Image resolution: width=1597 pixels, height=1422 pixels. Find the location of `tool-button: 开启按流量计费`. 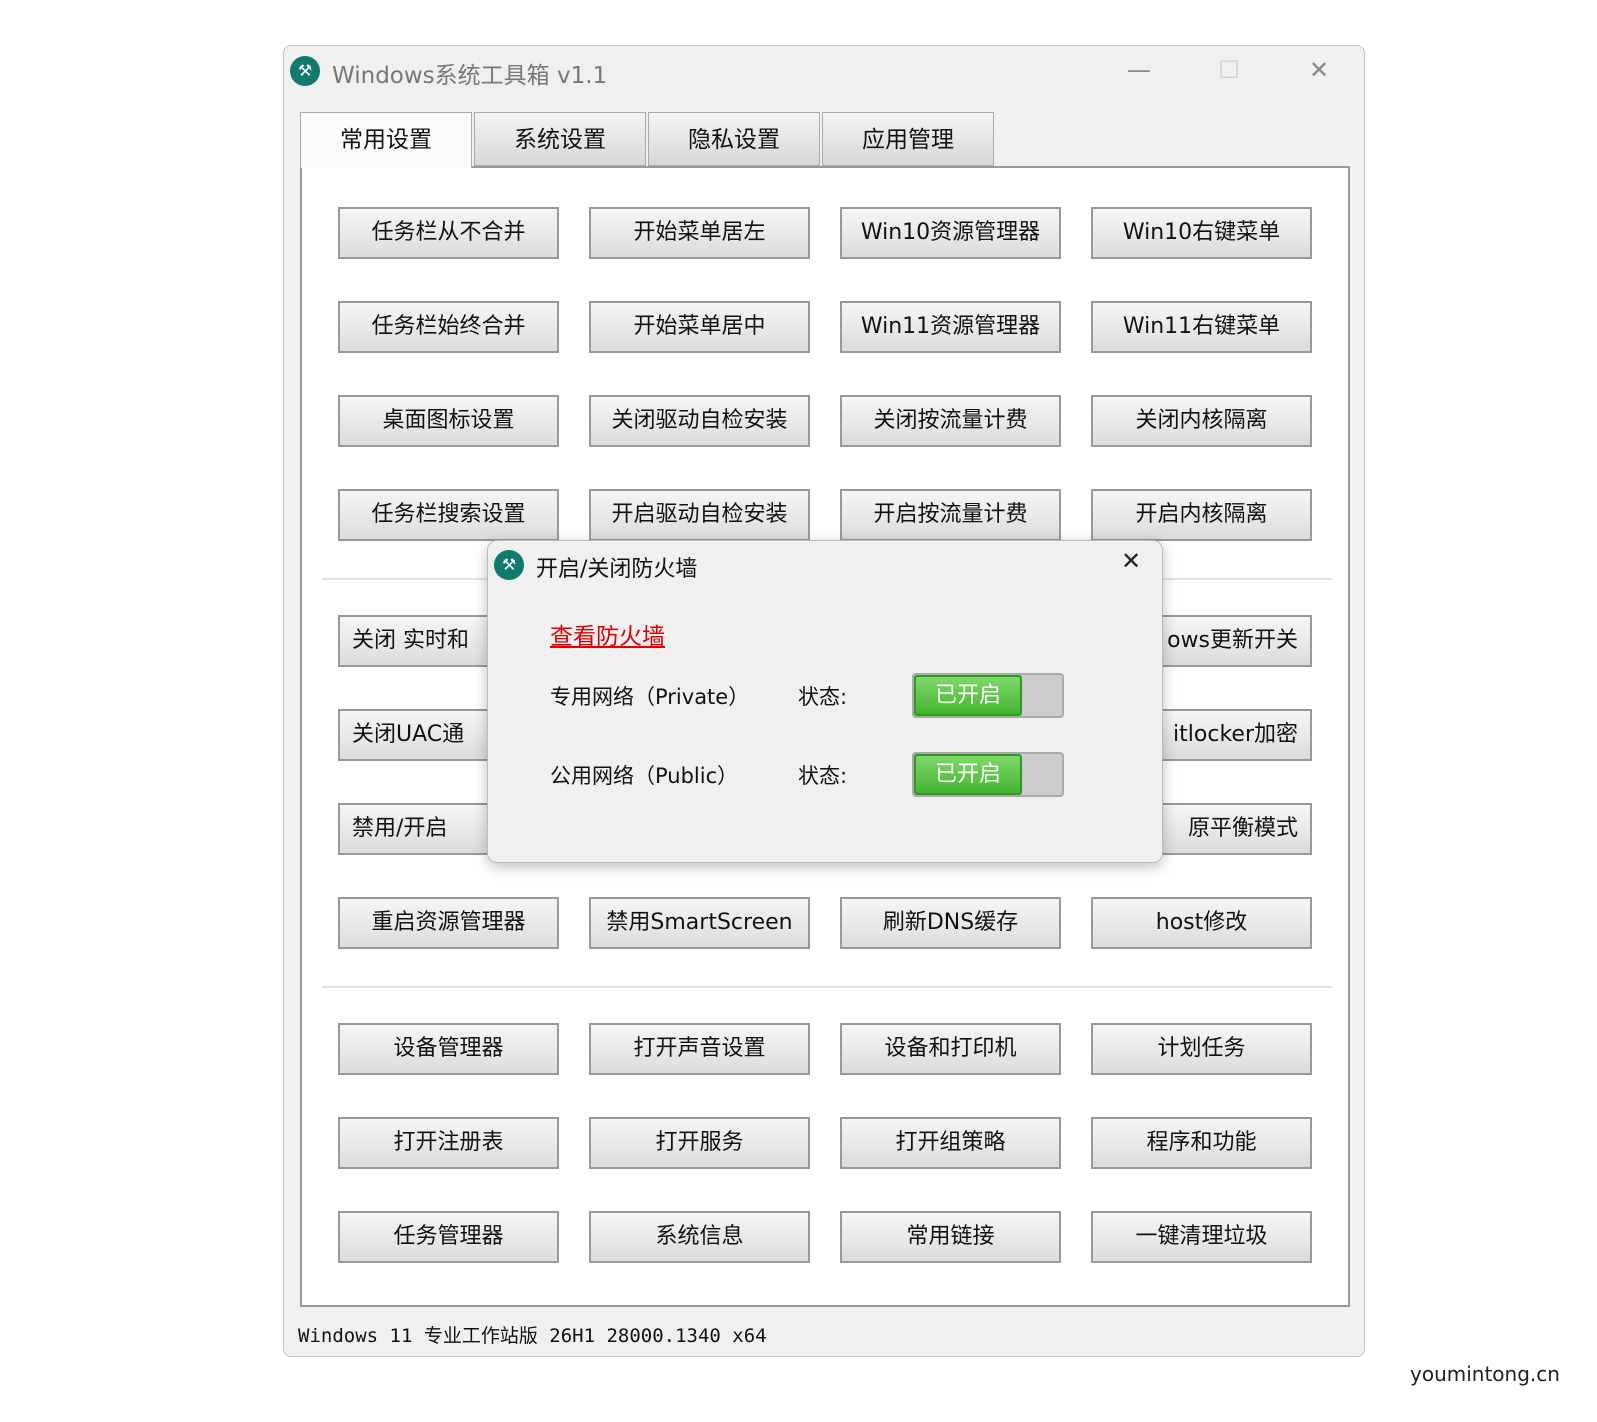

tool-button: 开启按流量计费 is located at coordinates (950, 515).